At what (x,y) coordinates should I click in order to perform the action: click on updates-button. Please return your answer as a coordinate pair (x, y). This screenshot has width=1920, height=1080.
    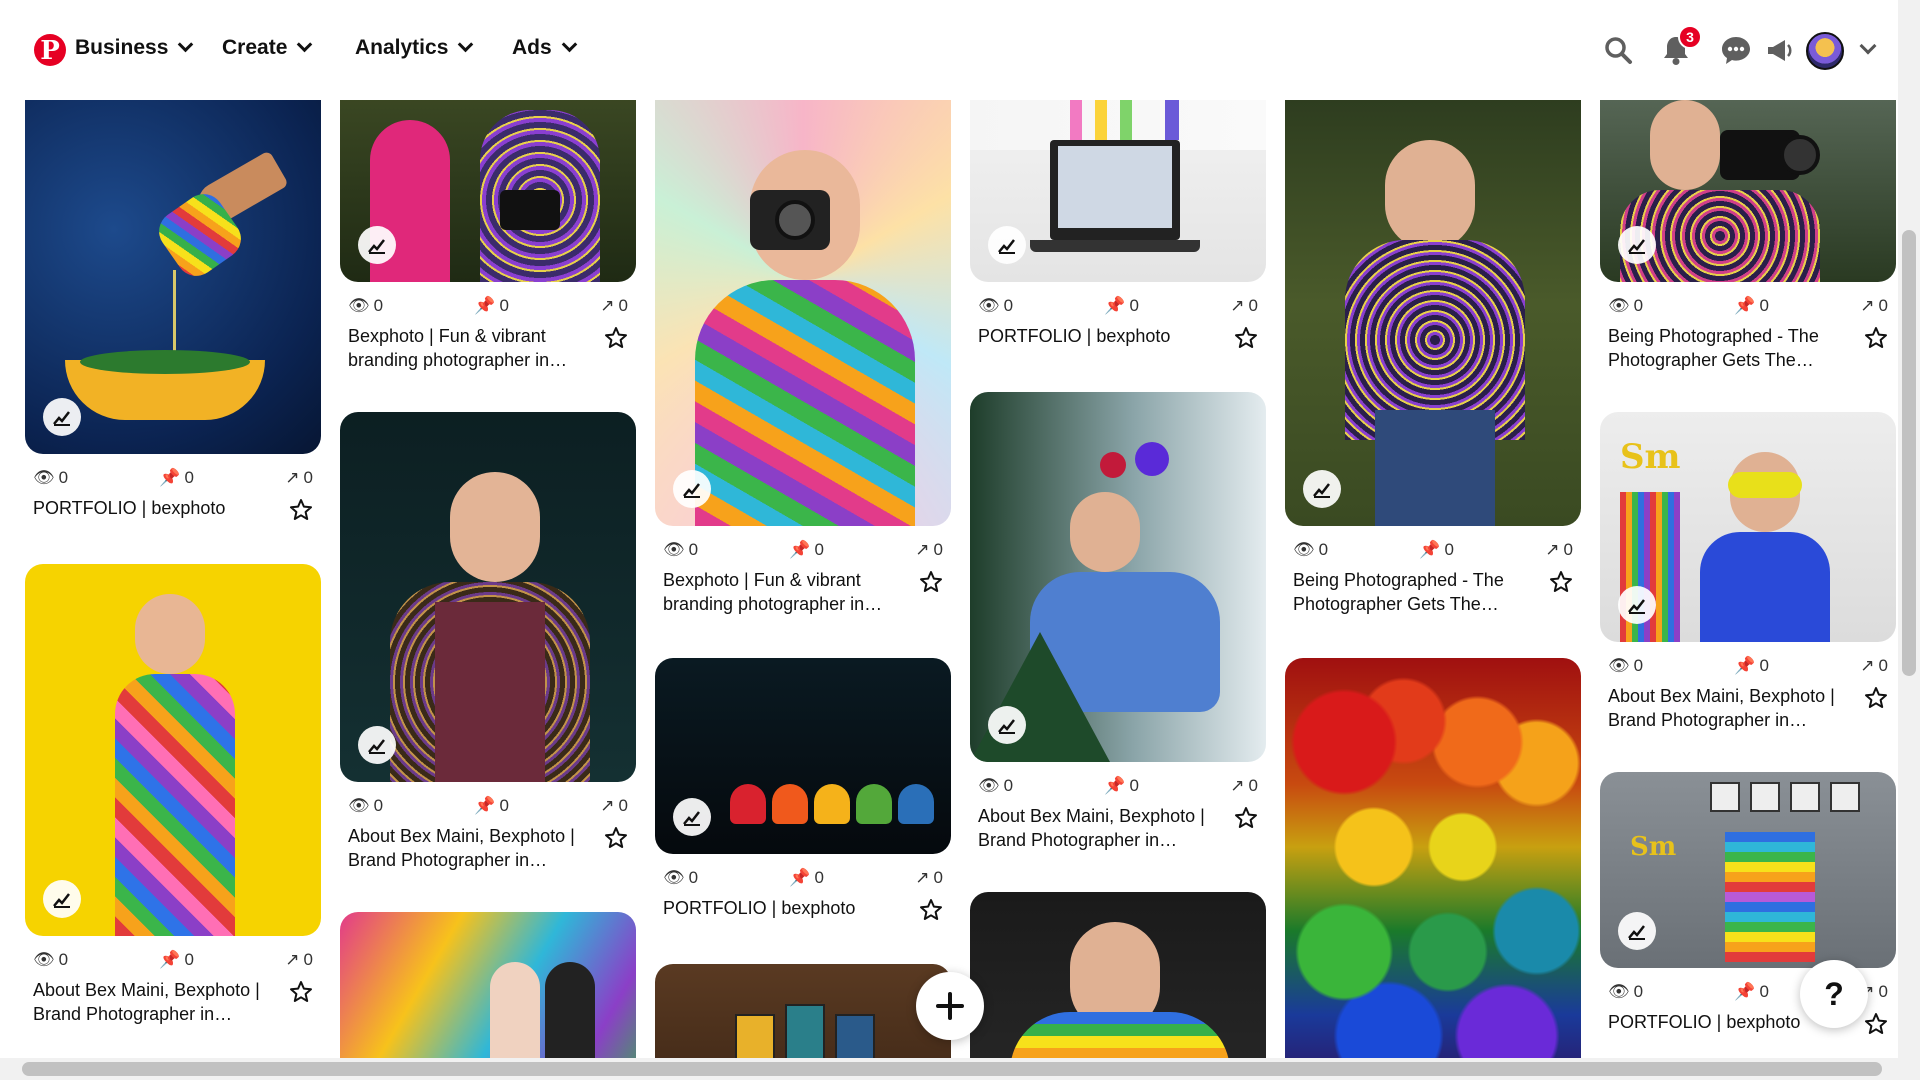
    Looking at the image, I should click on (1780, 50).